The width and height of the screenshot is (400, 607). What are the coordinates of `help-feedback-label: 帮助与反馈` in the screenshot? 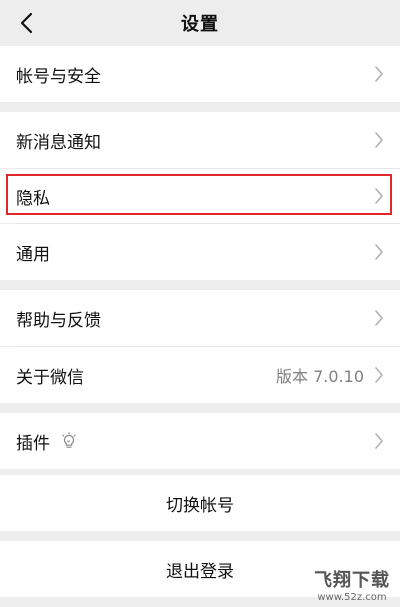 It's located at (58, 320).